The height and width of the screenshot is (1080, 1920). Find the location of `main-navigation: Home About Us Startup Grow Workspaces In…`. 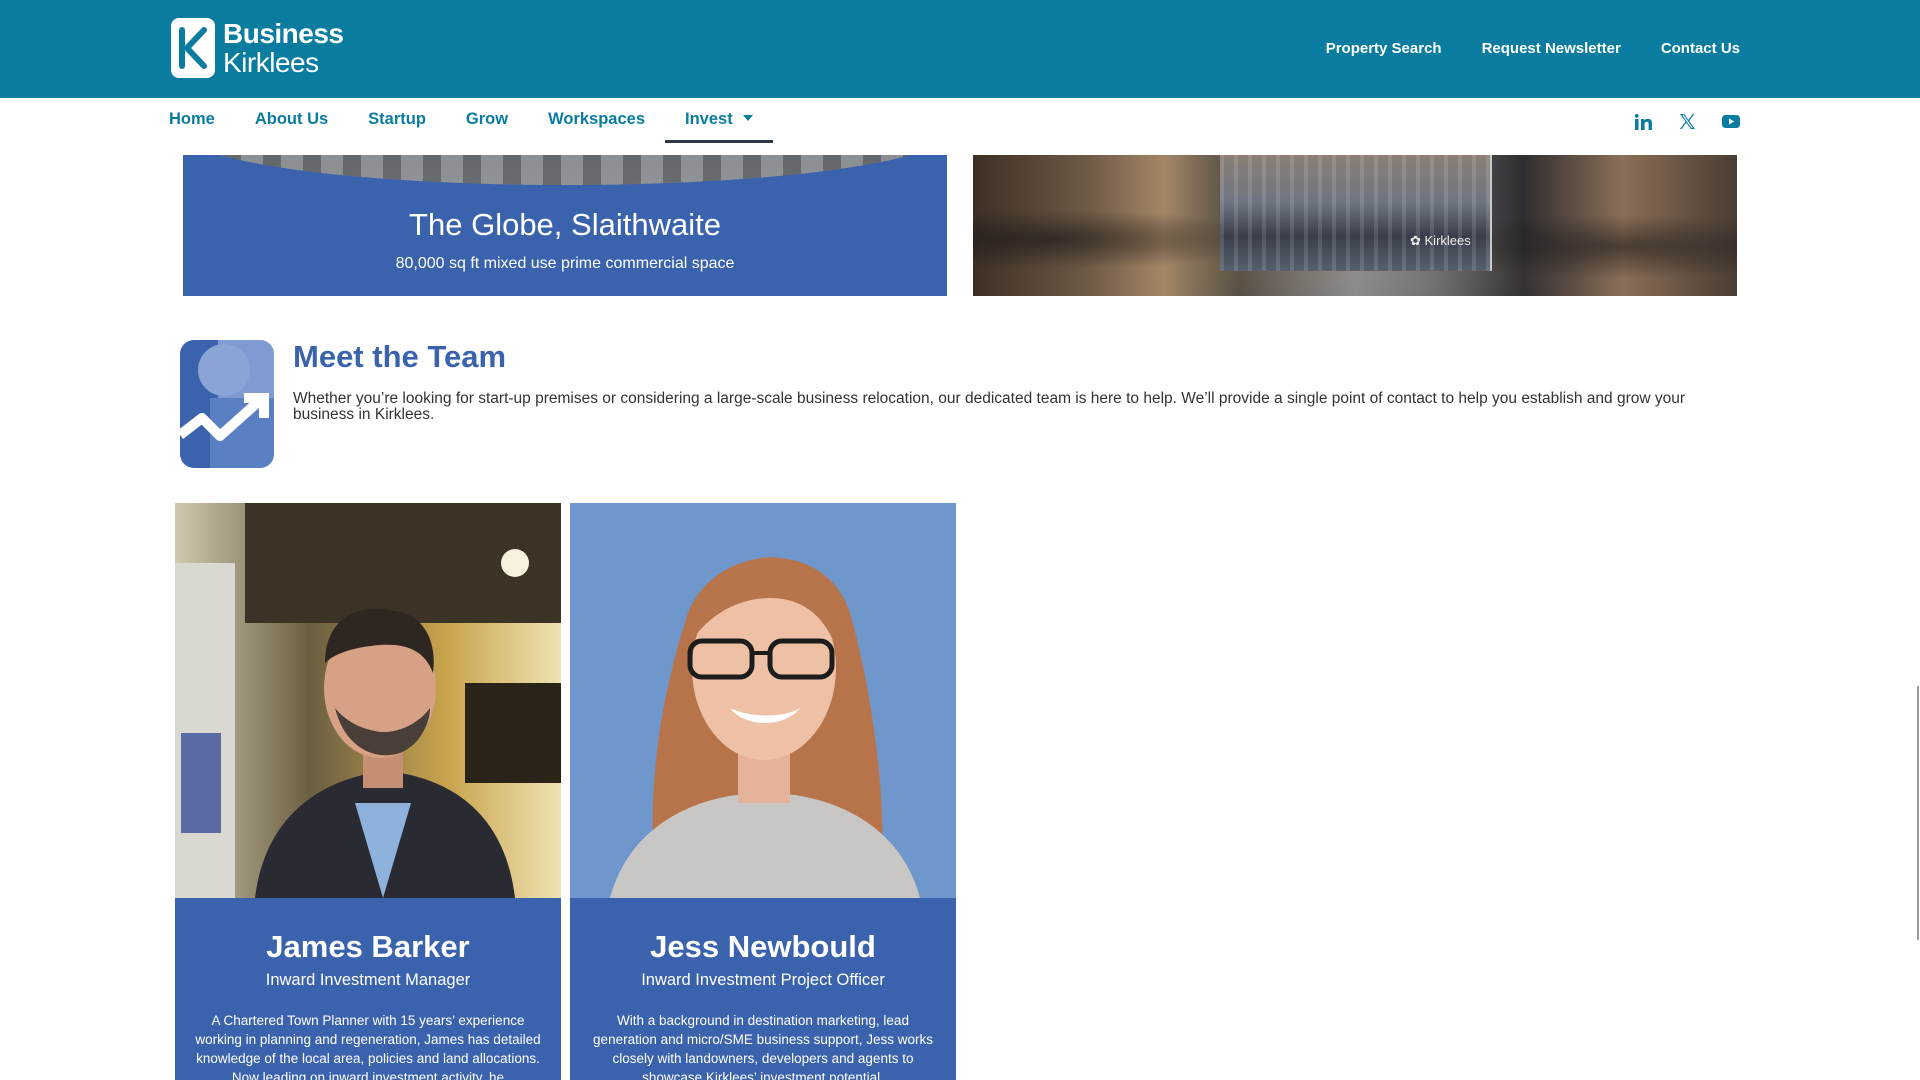

main-navigation: Home About Us Startup Grow Workspaces In… is located at coordinates (960, 127).